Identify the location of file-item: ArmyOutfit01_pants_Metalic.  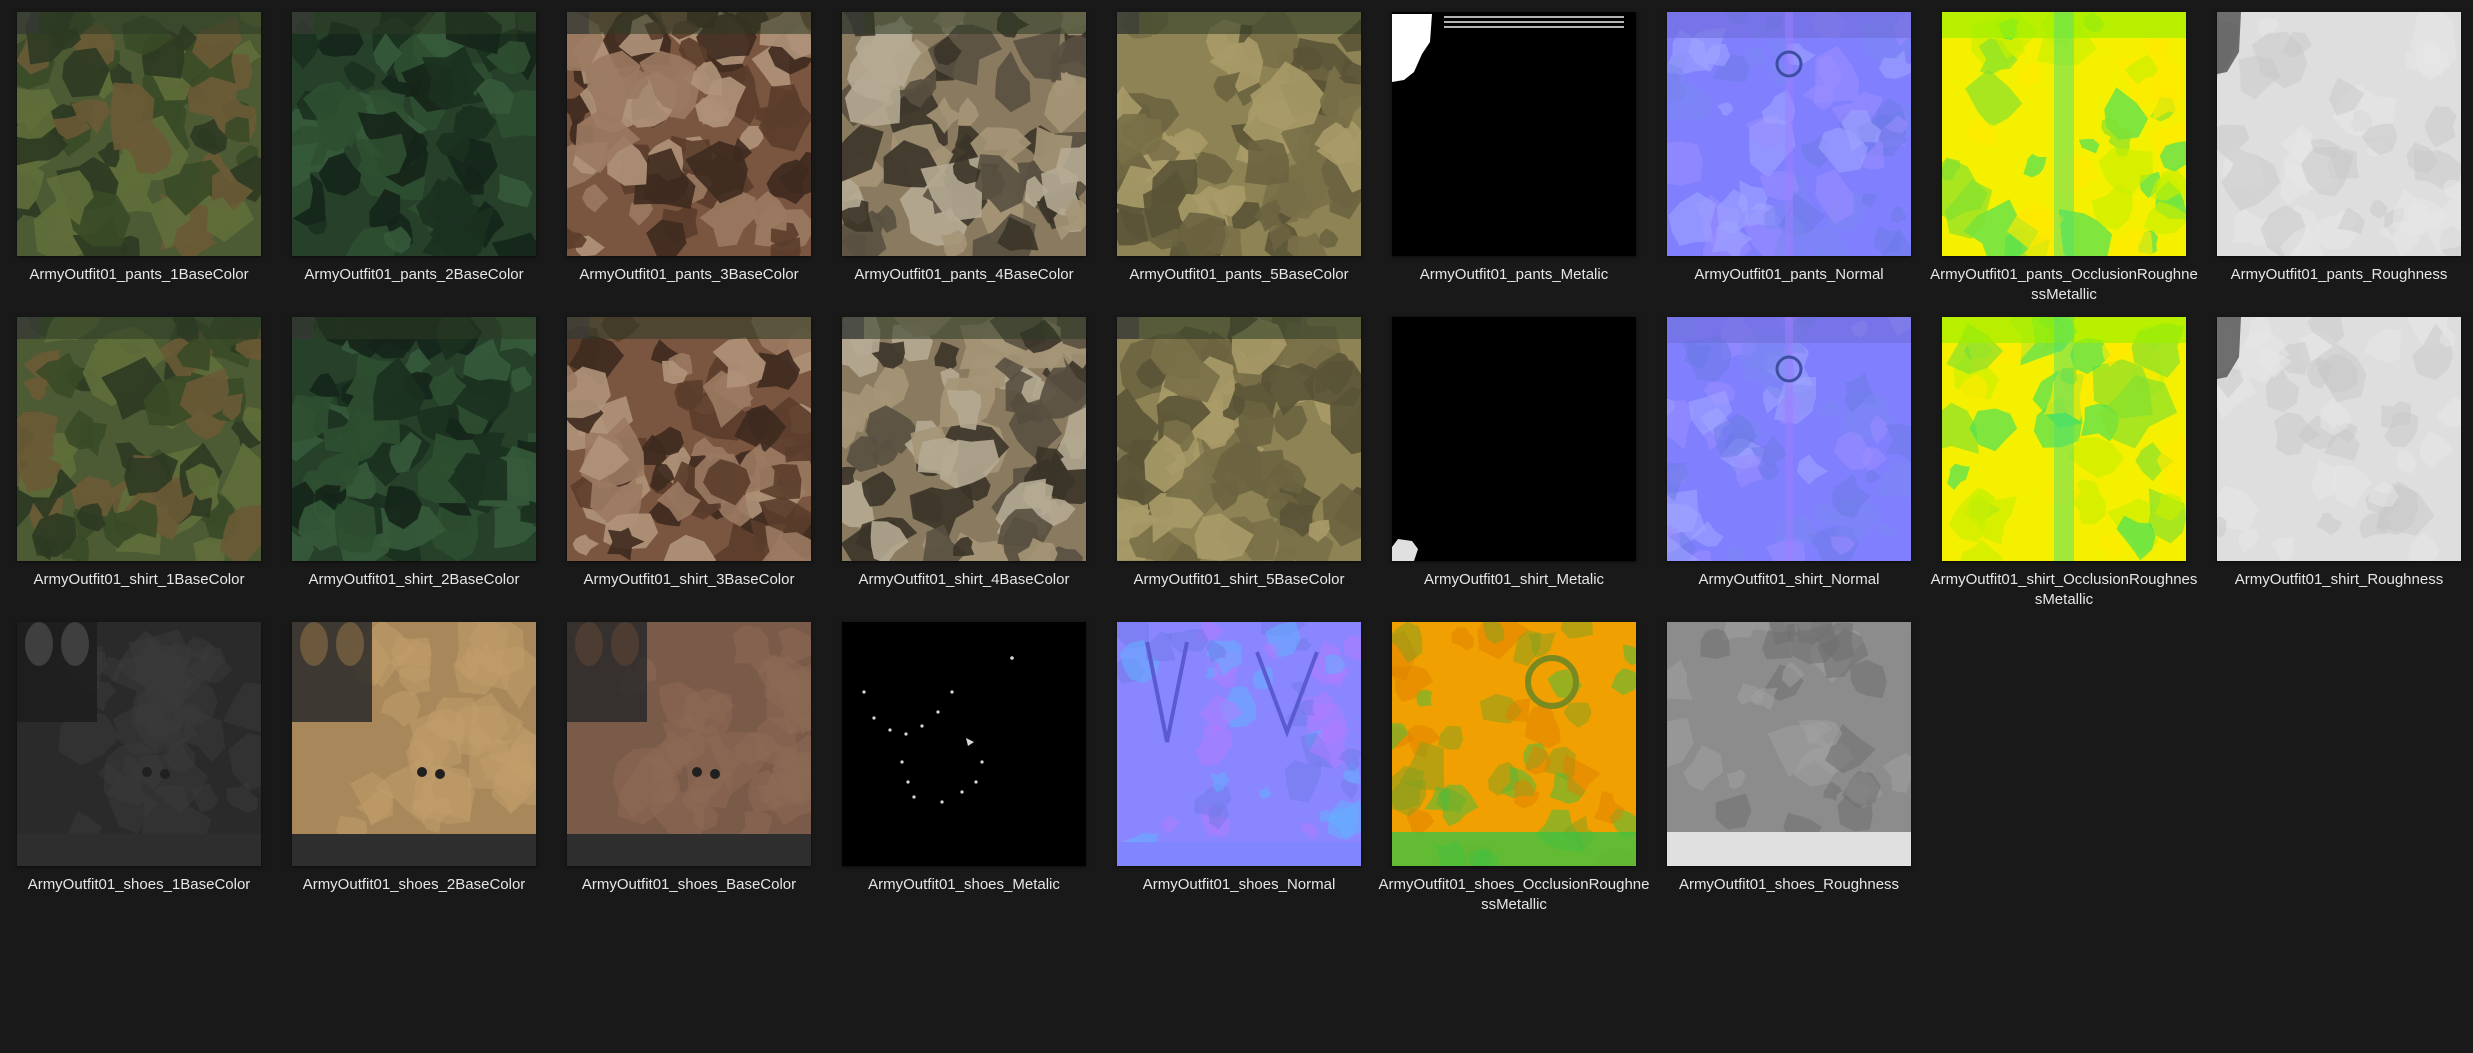
(1529, 159).